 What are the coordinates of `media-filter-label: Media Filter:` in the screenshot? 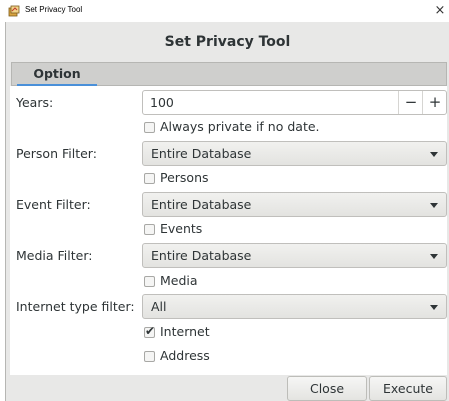 It's located at (54, 255).